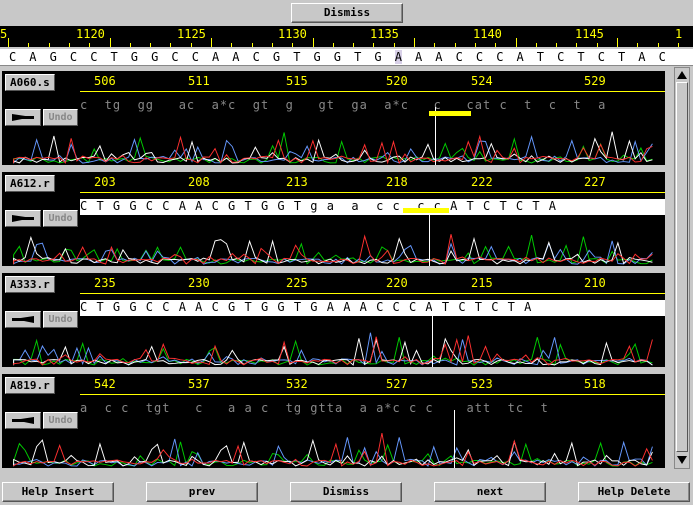 The height and width of the screenshot is (505, 693). I want to click on panel-position-label: 511, so click(199, 81).